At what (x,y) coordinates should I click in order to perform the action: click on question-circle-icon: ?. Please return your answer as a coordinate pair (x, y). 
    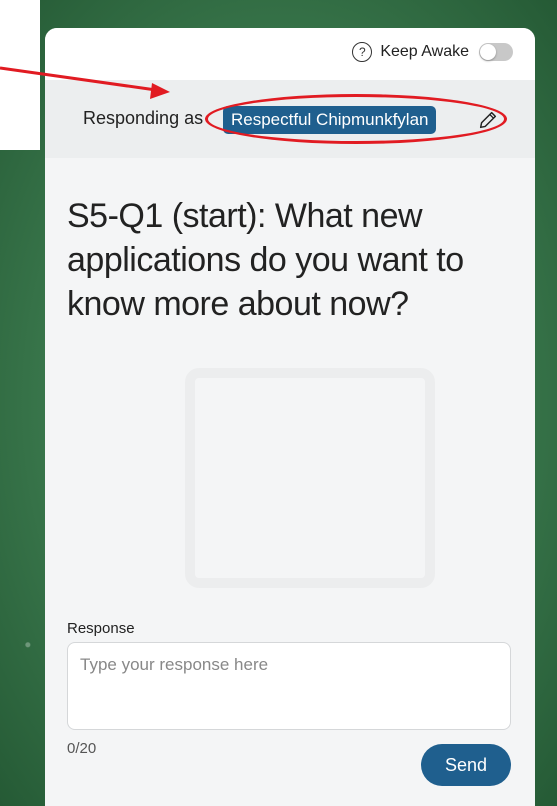
    Looking at the image, I should click on (362, 52).